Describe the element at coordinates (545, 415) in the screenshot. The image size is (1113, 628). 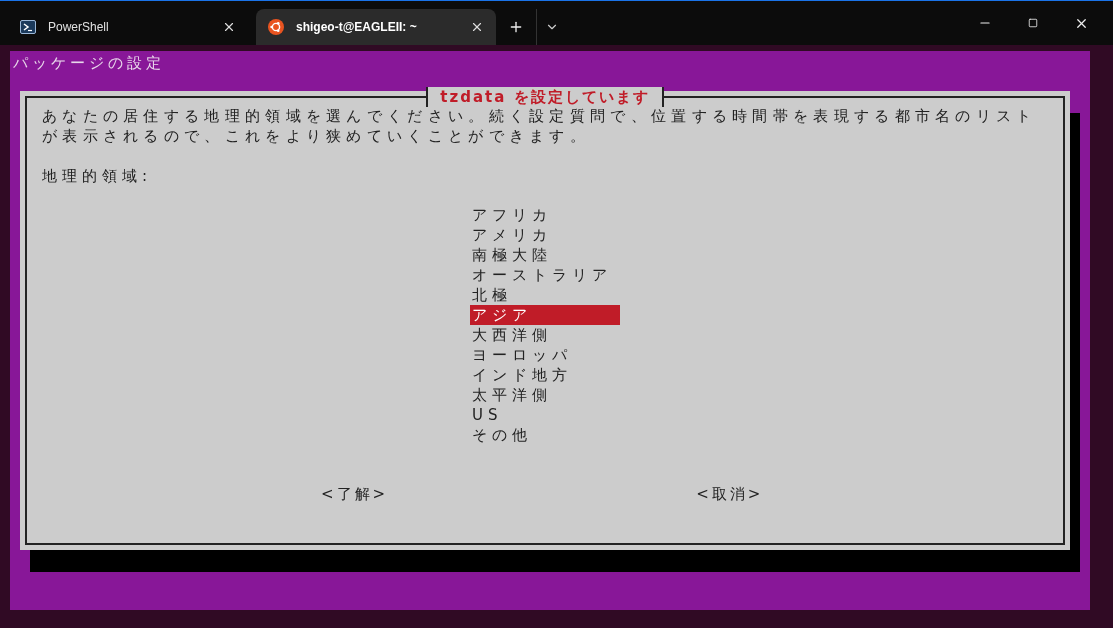
I see `list-item: US` at that location.